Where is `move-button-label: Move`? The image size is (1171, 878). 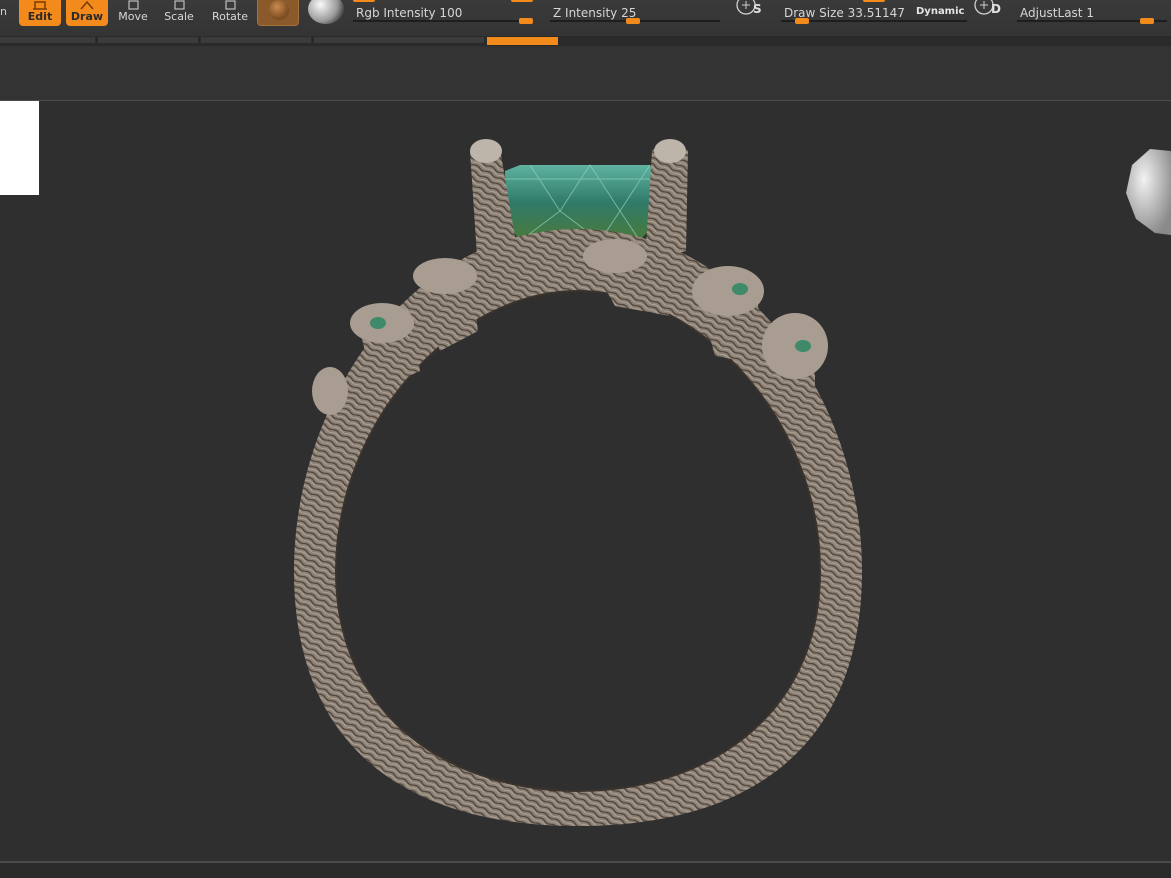
move-button-label: Move is located at coordinates (133, 16).